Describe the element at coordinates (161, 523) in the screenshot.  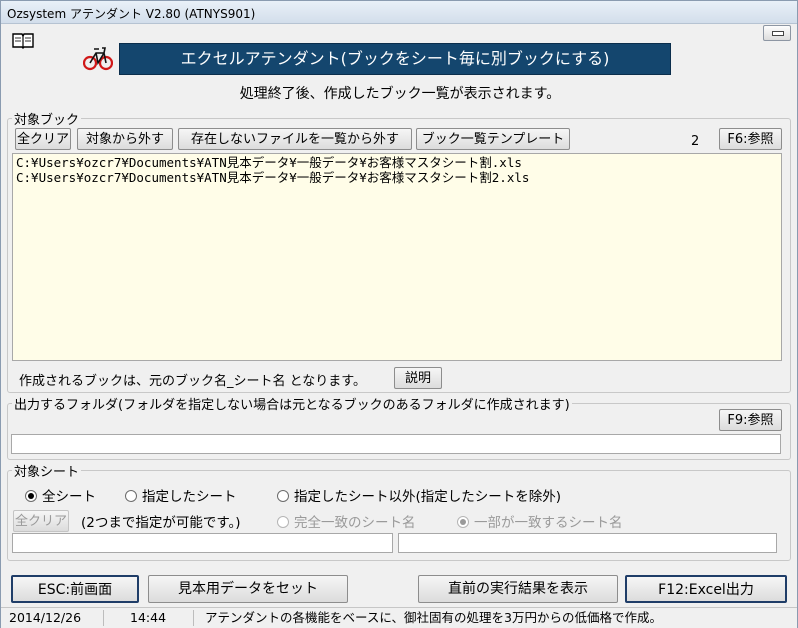
I see `sheet-limit-hint: (2つまで指定が可能です。)` at that location.